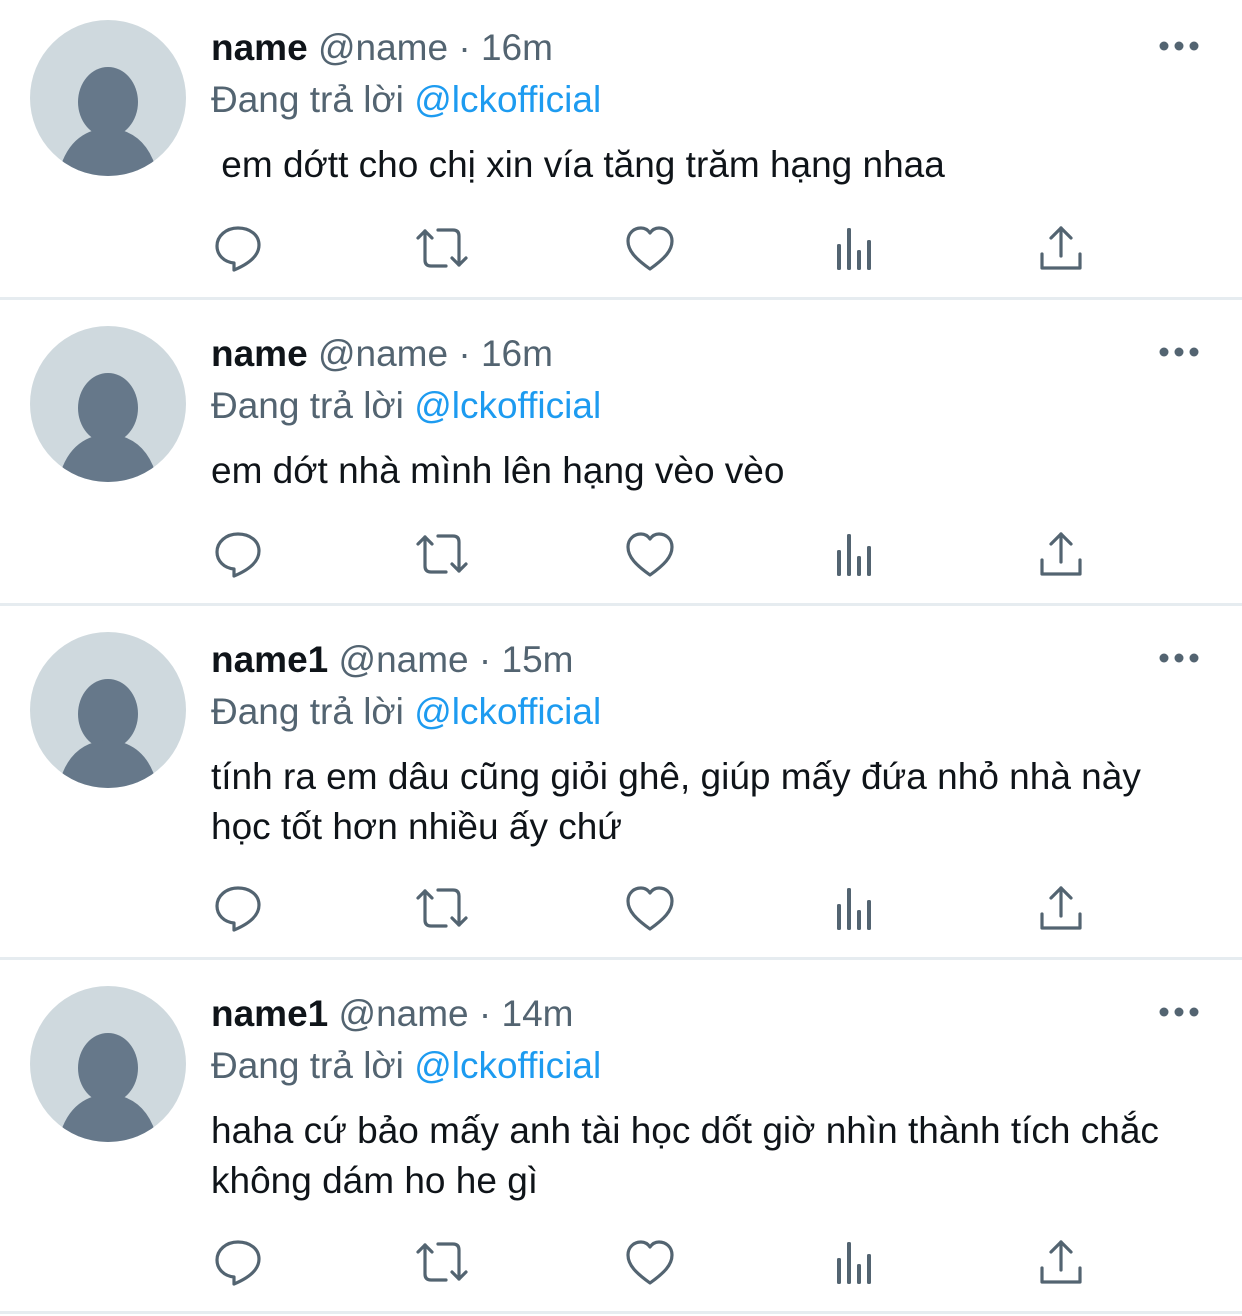 This screenshot has height=1316, width=1242. Describe the element at coordinates (538, 659) in the screenshot. I see `timestamp: 15m` at that location.